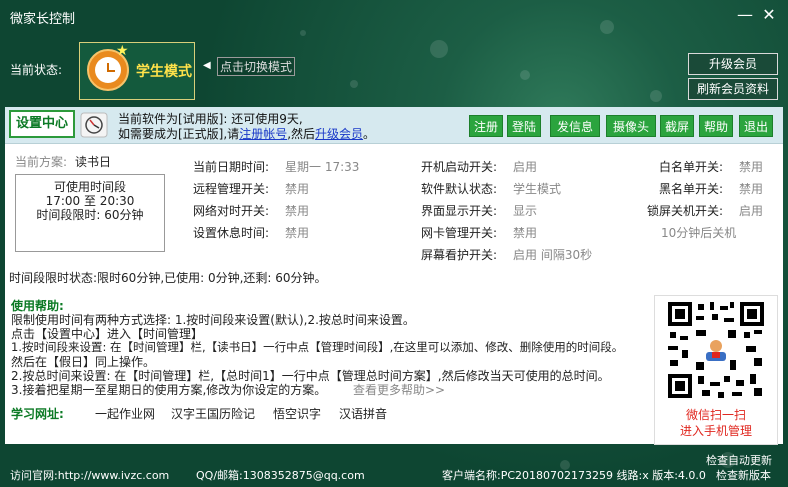 The height and width of the screenshot is (487, 788). What do you see at coordinates (459, 189) in the screenshot?
I see `default-state-label: 软件默认状态:` at bounding box center [459, 189].